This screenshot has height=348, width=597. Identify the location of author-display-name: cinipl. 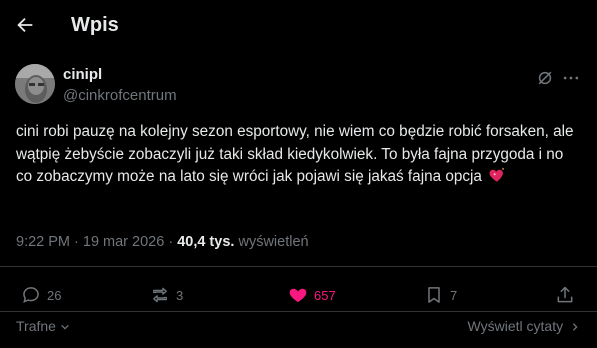
(82, 74).